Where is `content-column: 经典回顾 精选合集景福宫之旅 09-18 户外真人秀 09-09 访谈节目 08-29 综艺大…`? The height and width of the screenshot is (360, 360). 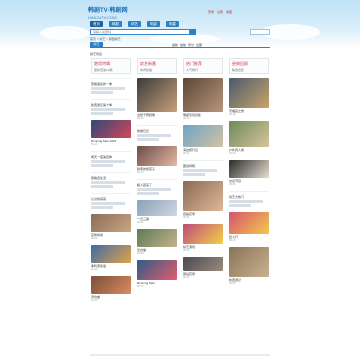 content-column: 经典回顾 精选合集景福宫之旅 09-18 户外真人秀 09-09 访谈节目 08-29 综艺大… is located at coordinates (249, 174).